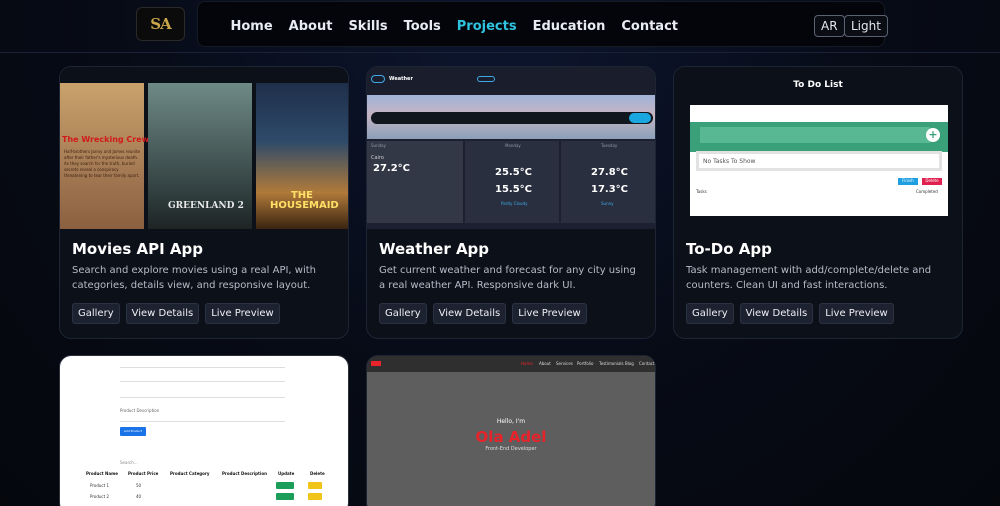 The width and height of the screenshot is (1000, 506). What do you see at coordinates (392, 168) in the screenshot?
I see `weather-today-temp: 27.2°C` at bounding box center [392, 168].